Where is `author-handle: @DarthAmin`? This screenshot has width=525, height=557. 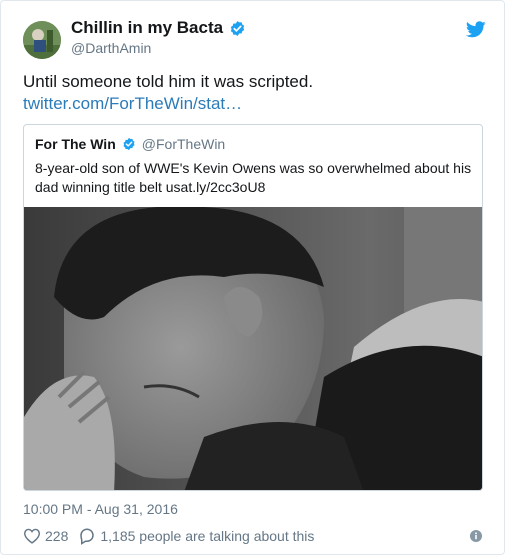
author-handle: @DarthAmin is located at coordinates (111, 48).